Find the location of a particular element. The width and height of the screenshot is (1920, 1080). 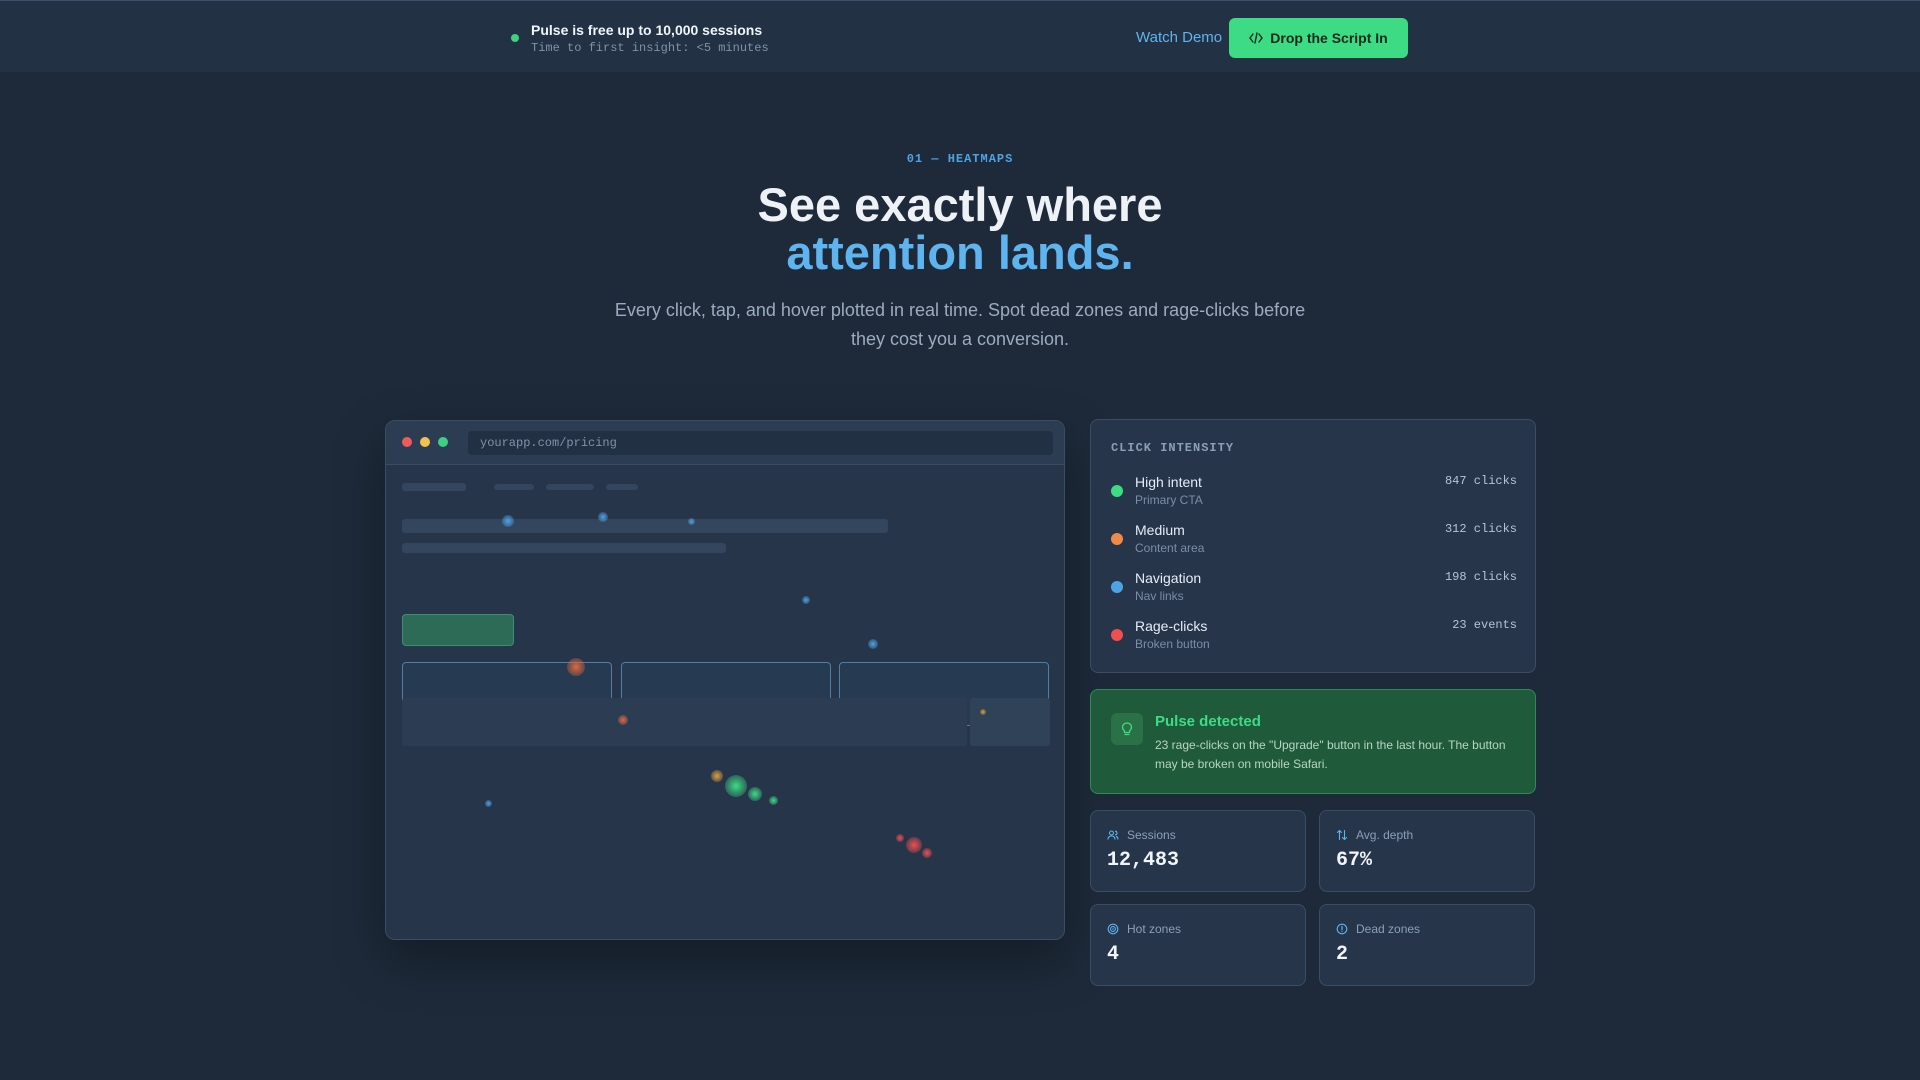

stat-label: Sessions is located at coordinates (1151, 835).